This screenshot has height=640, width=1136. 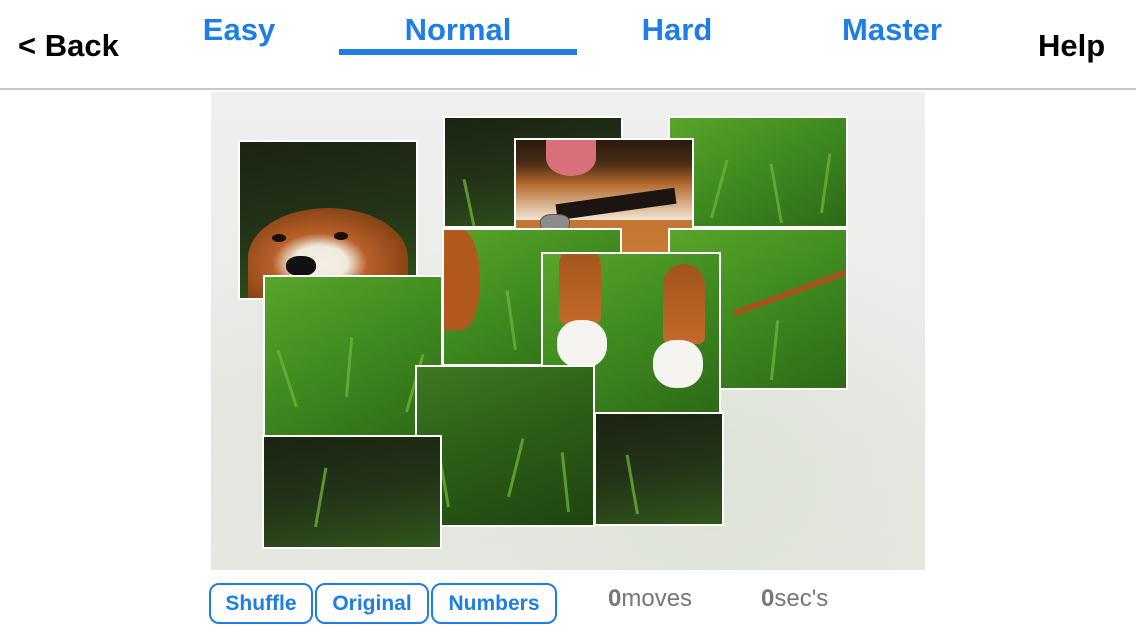 I want to click on moves-count: 0, so click(x=615, y=598).